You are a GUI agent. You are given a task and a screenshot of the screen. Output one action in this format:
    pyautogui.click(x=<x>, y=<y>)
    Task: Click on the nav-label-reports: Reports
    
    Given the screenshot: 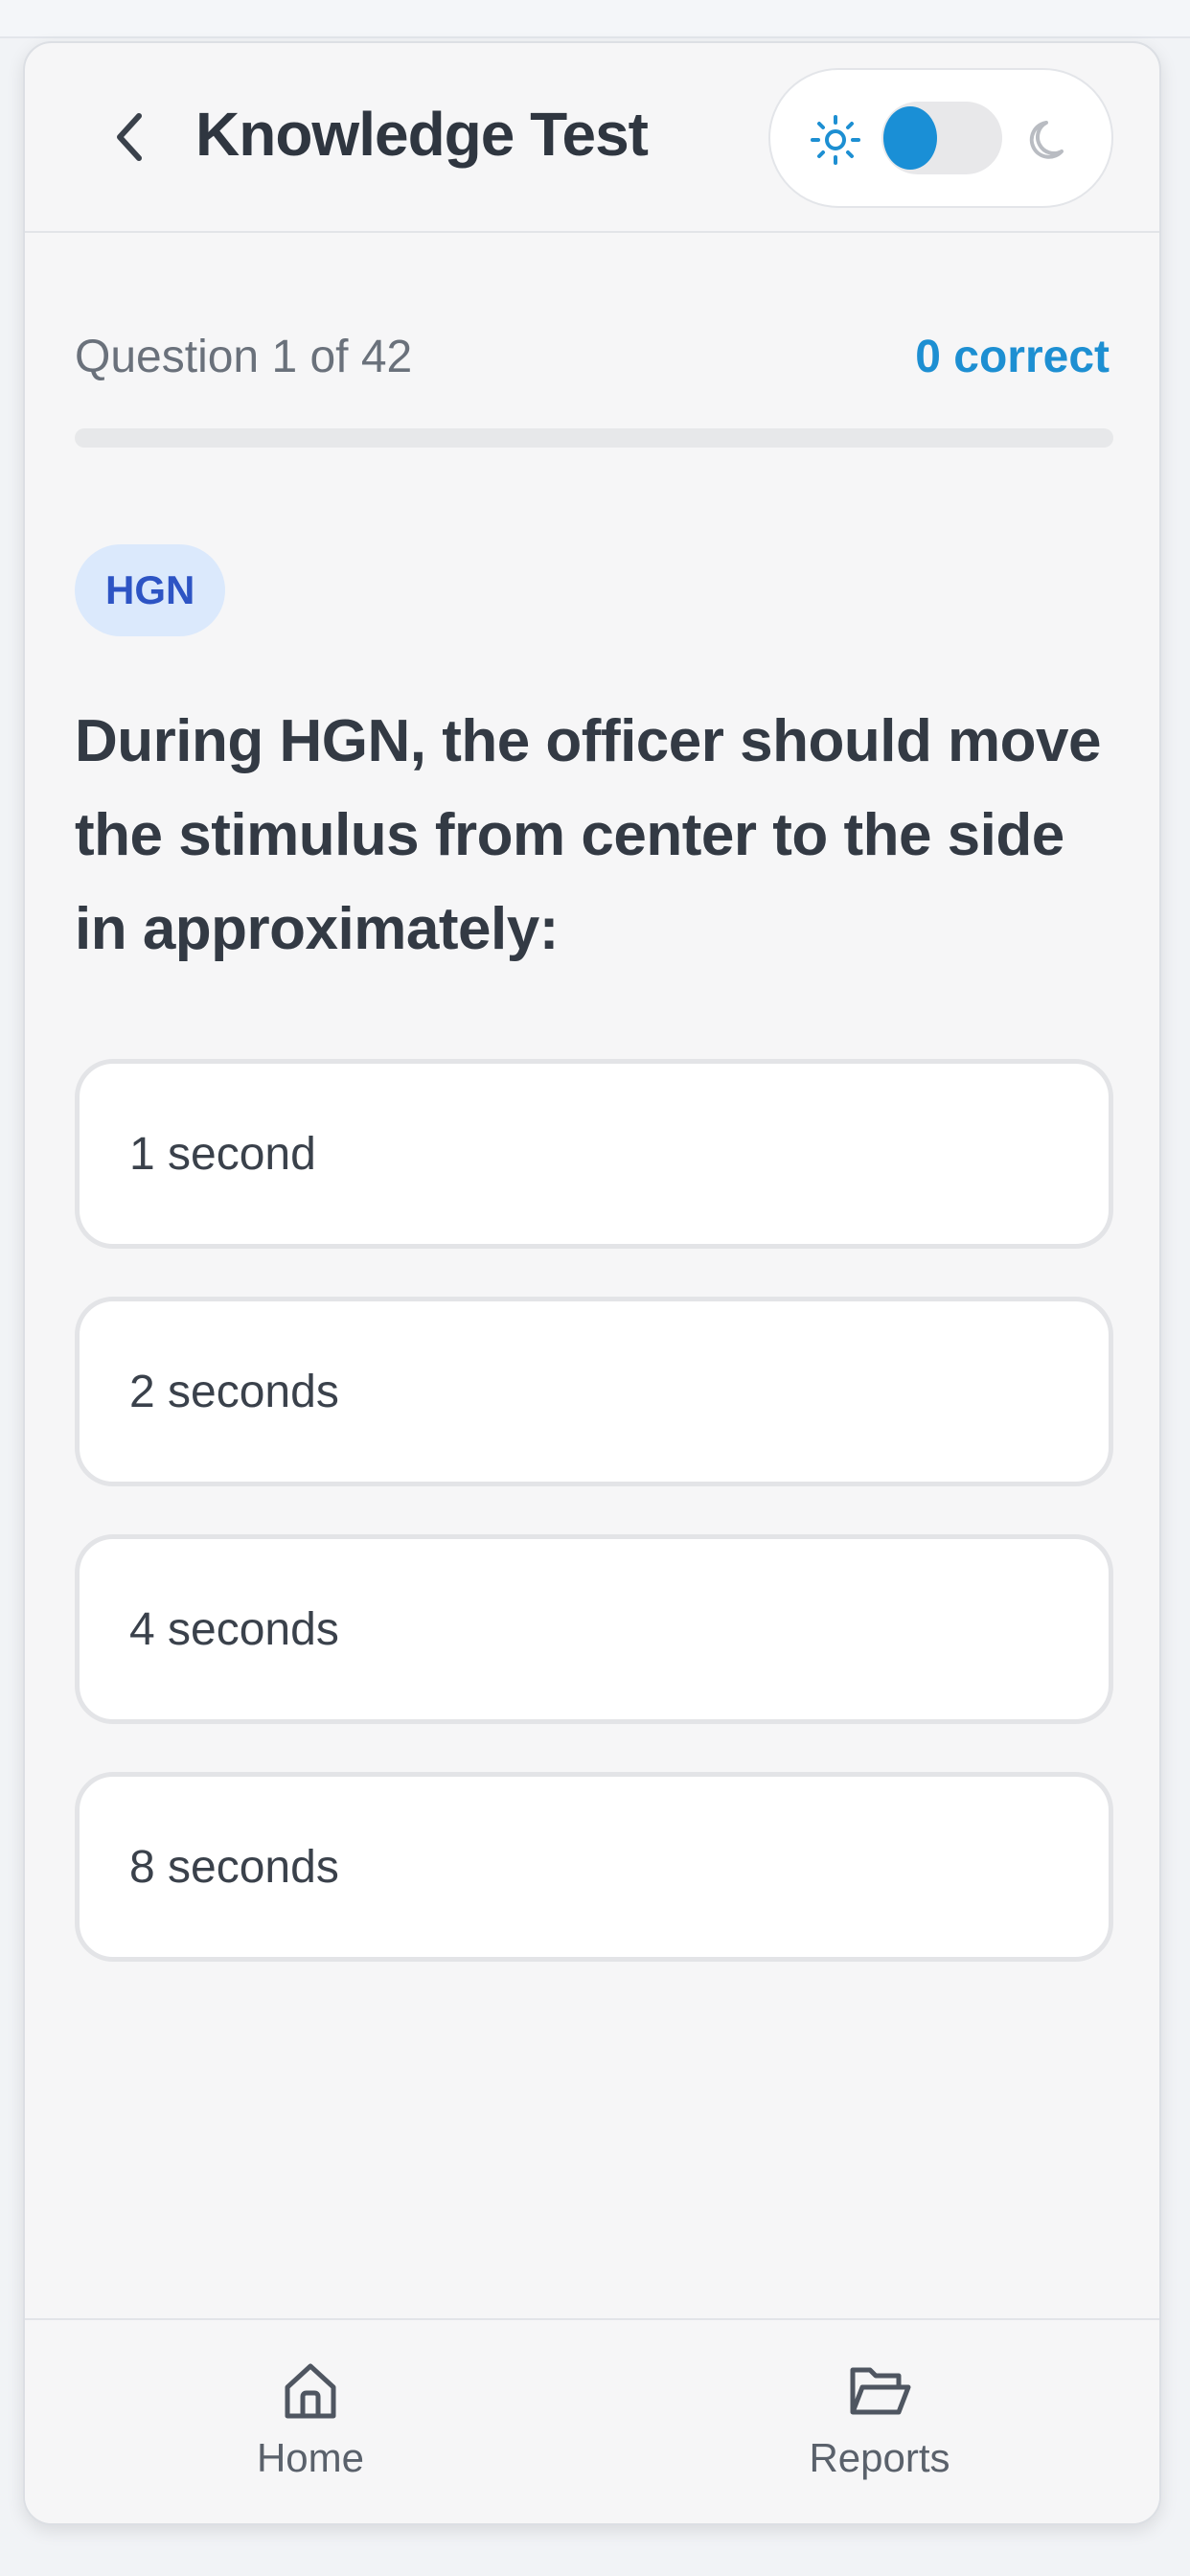 What is the action you would take?
    pyautogui.click(x=880, y=2457)
    